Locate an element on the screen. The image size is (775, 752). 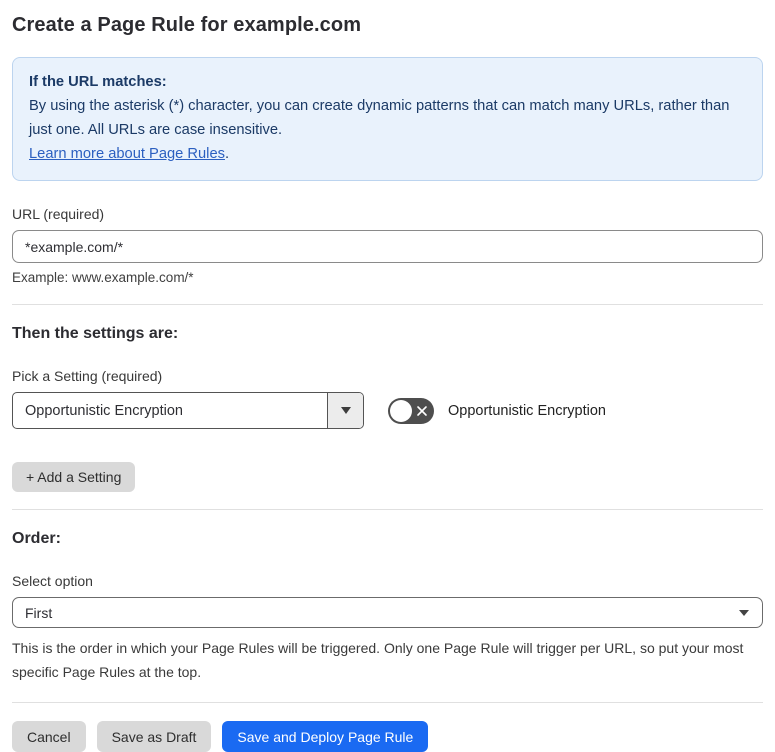
url-field-label: URL (required) is located at coordinates (58, 214).